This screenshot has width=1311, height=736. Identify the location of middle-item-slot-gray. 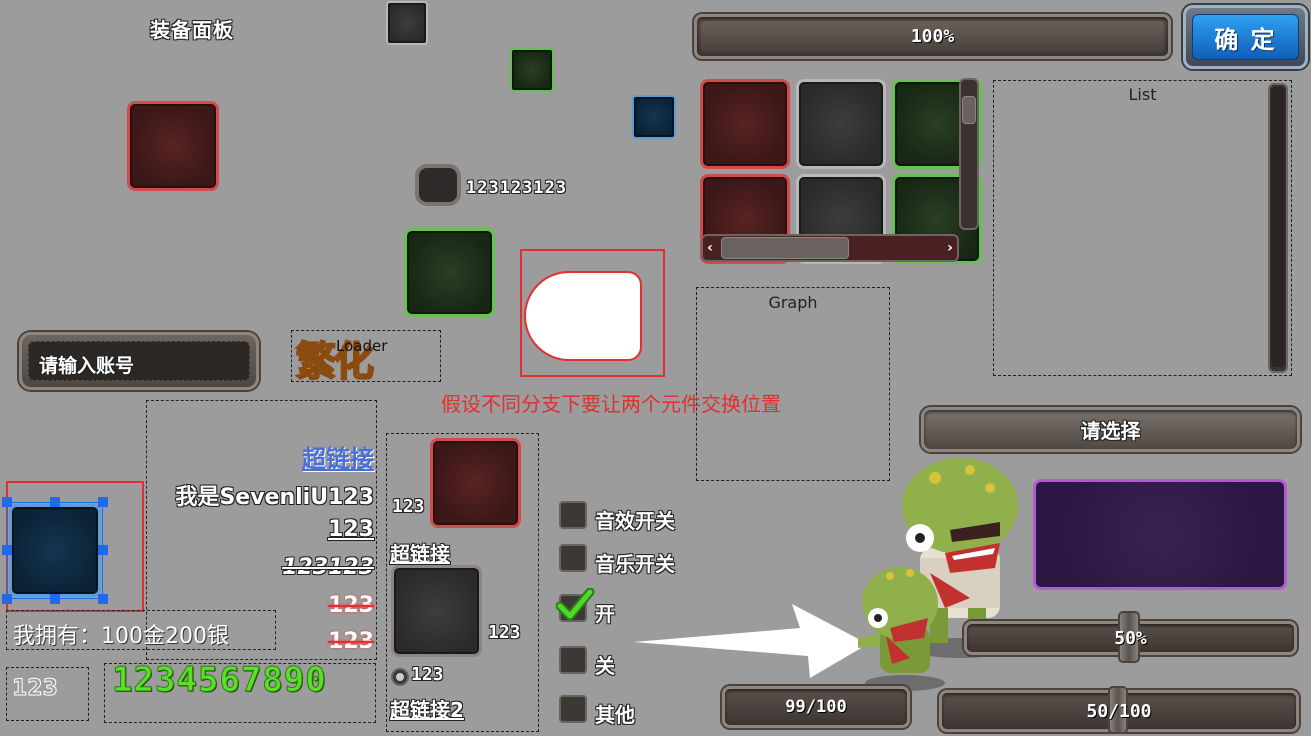
(436, 611).